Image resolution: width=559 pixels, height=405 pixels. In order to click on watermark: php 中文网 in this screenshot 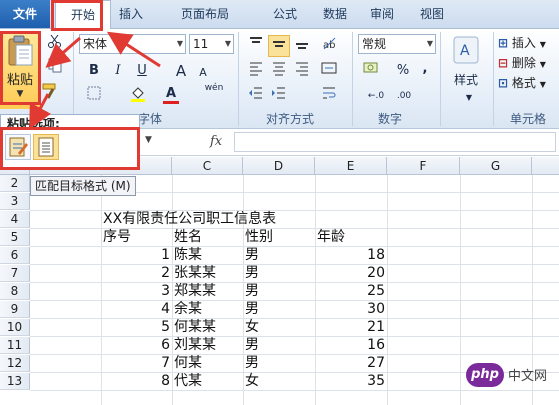, I will do `click(511, 375)`.